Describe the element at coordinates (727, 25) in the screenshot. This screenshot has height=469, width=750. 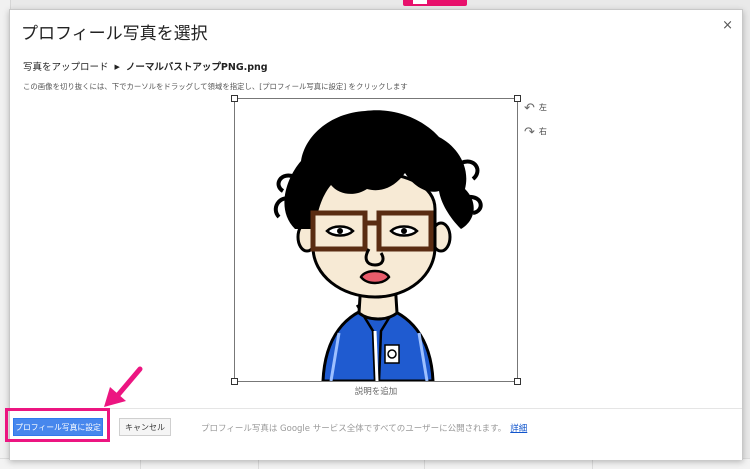
I see `close-icon: ×` at that location.